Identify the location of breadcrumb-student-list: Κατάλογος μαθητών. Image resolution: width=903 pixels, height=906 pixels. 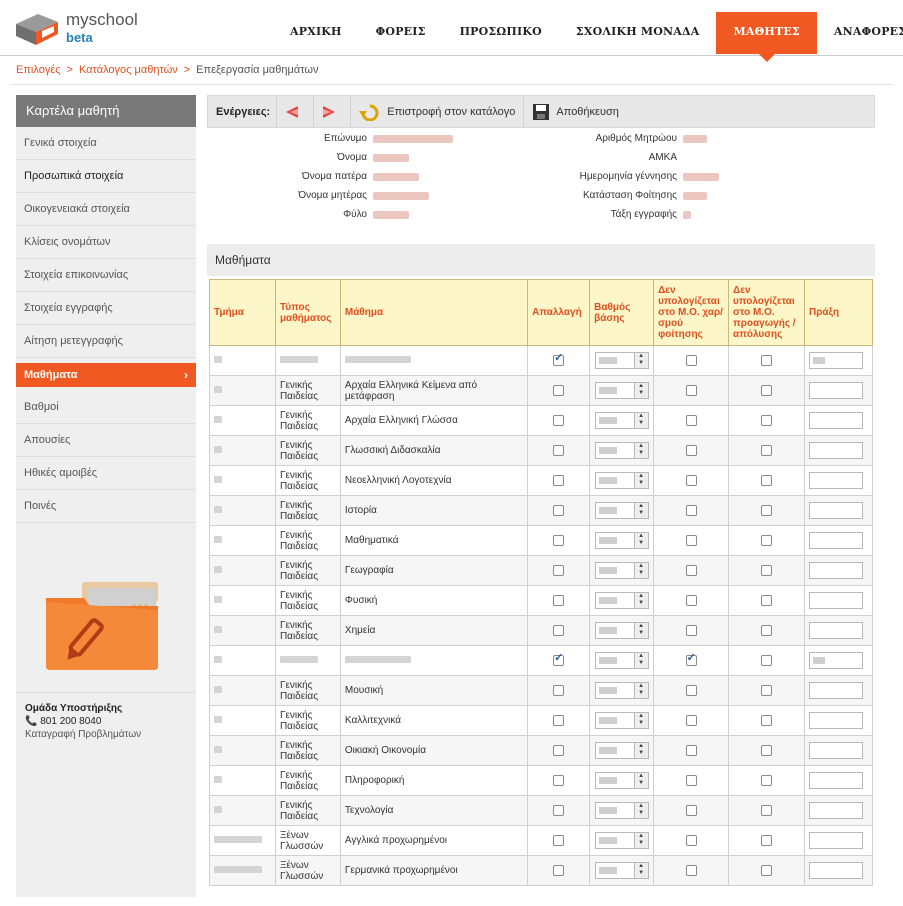
(128, 70).